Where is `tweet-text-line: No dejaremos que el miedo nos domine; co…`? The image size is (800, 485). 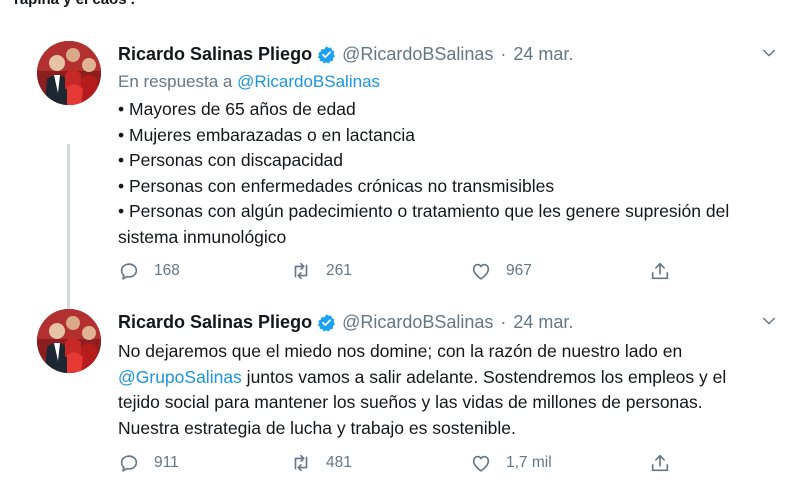 tweet-text-line: No dejaremos que el miedo nos domine; co… is located at coordinates (400, 351).